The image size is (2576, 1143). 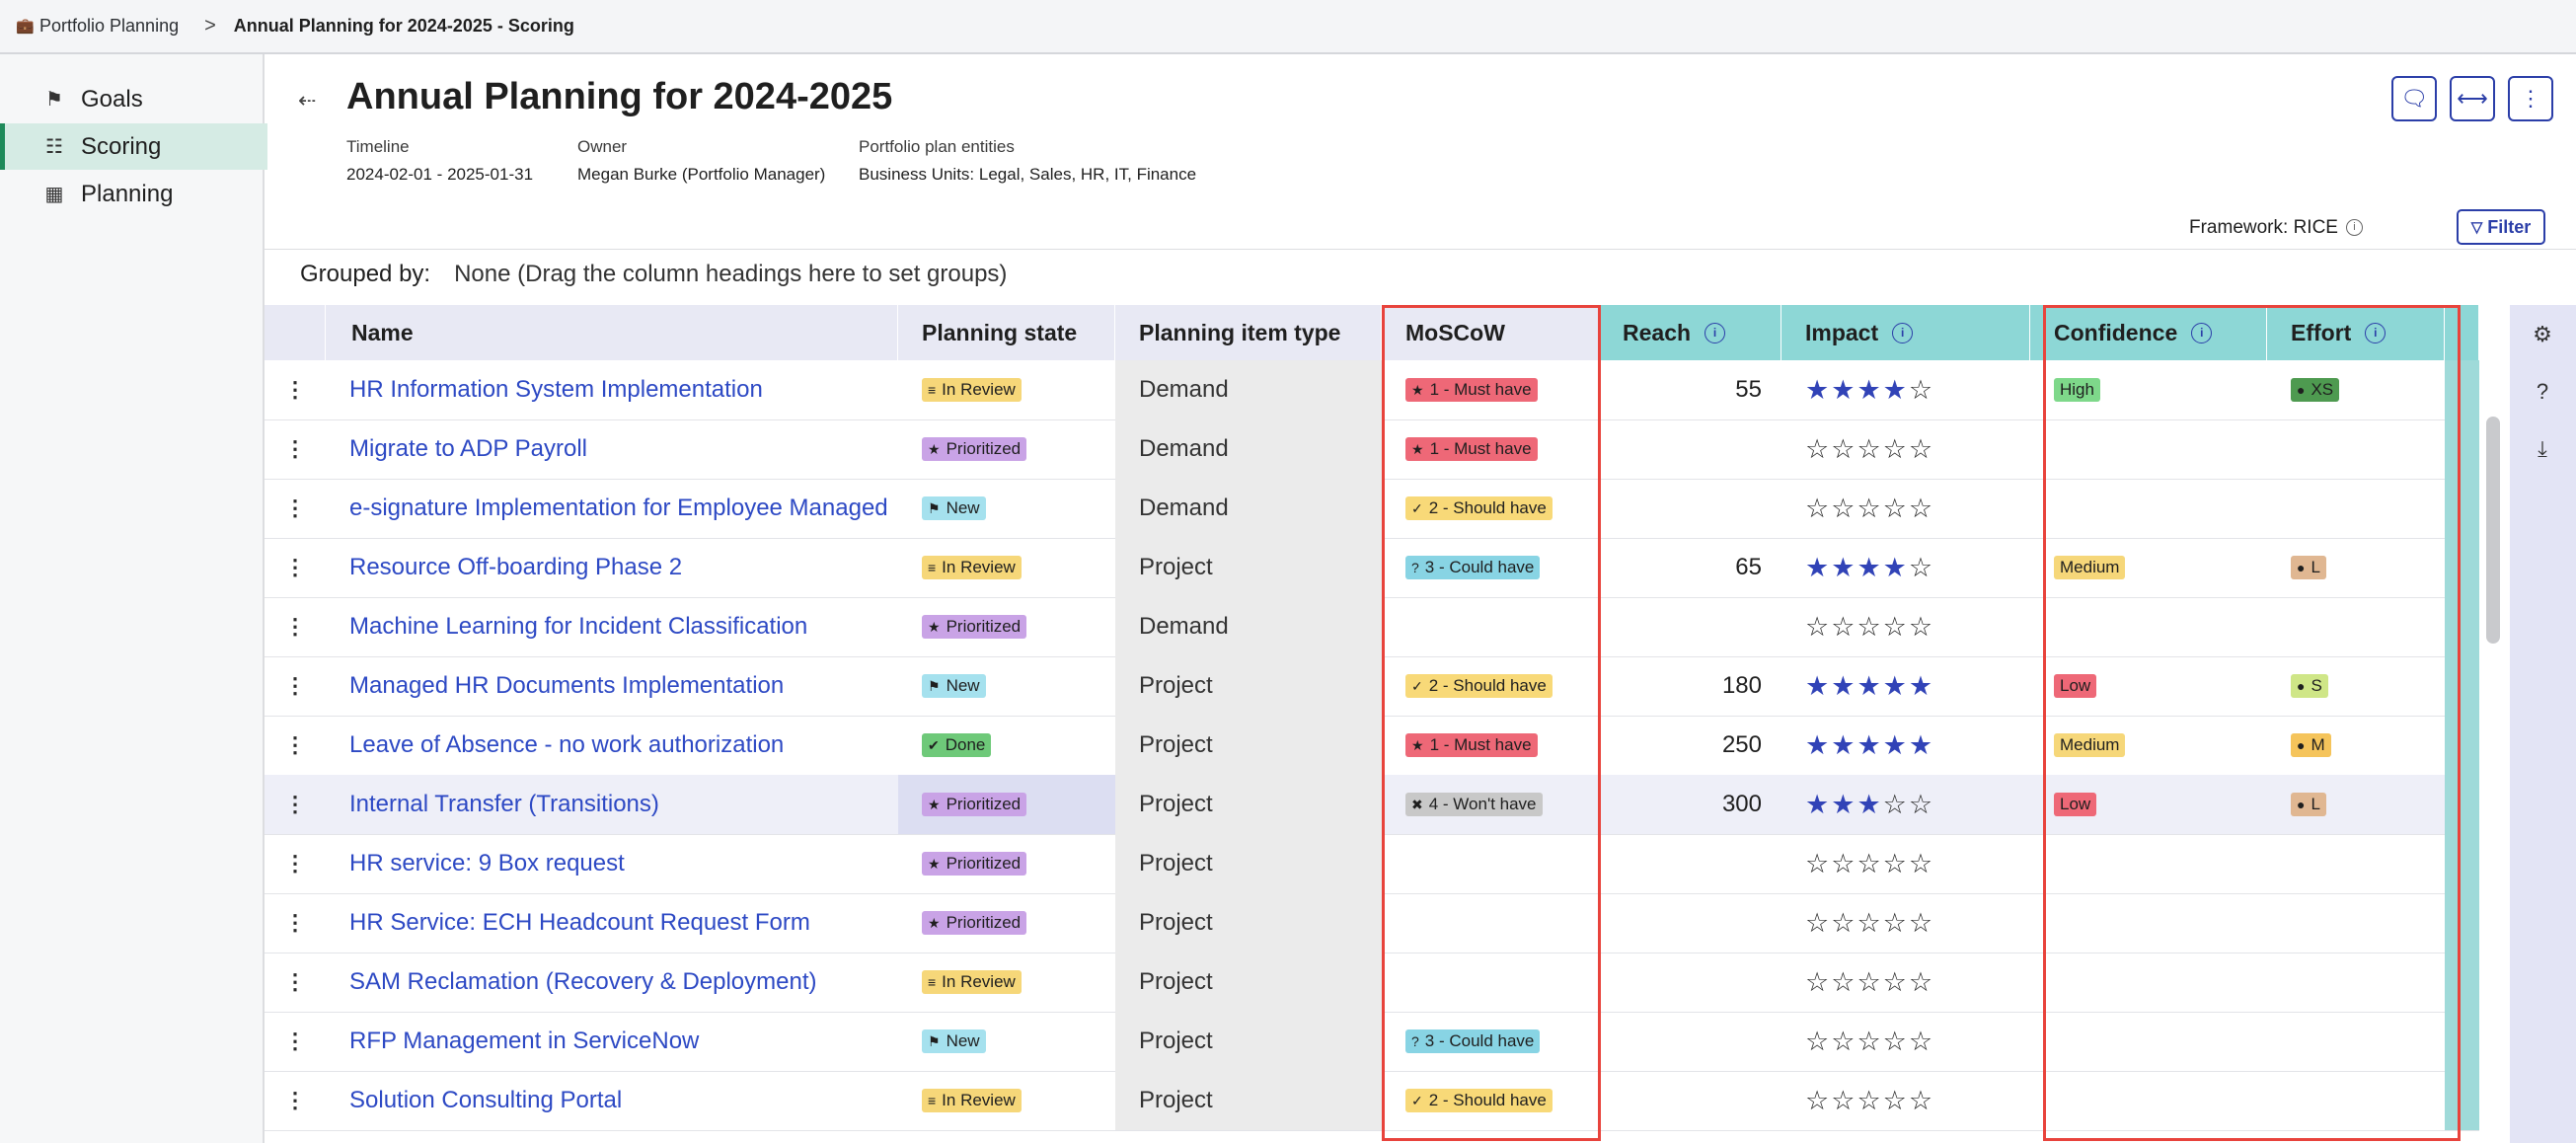 What do you see at coordinates (1006, 508) in the screenshot?
I see `planning-state-cell: ⚑ New` at bounding box center [1006, 508].